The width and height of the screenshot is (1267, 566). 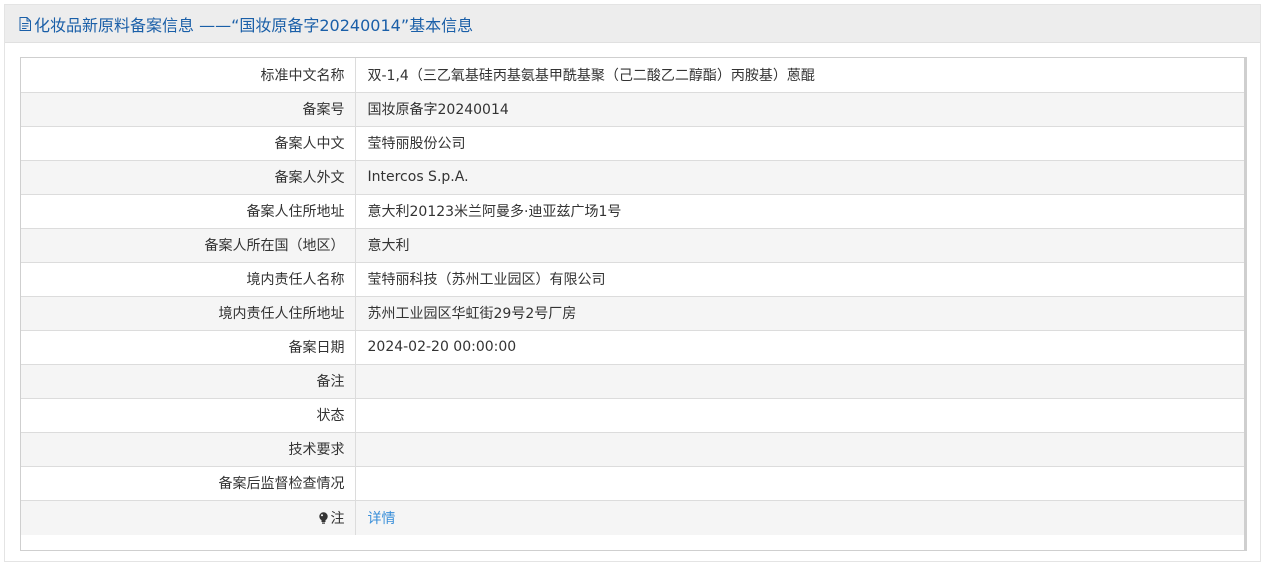 I want to click on table-row: 备注, so click(x=632, y=381).